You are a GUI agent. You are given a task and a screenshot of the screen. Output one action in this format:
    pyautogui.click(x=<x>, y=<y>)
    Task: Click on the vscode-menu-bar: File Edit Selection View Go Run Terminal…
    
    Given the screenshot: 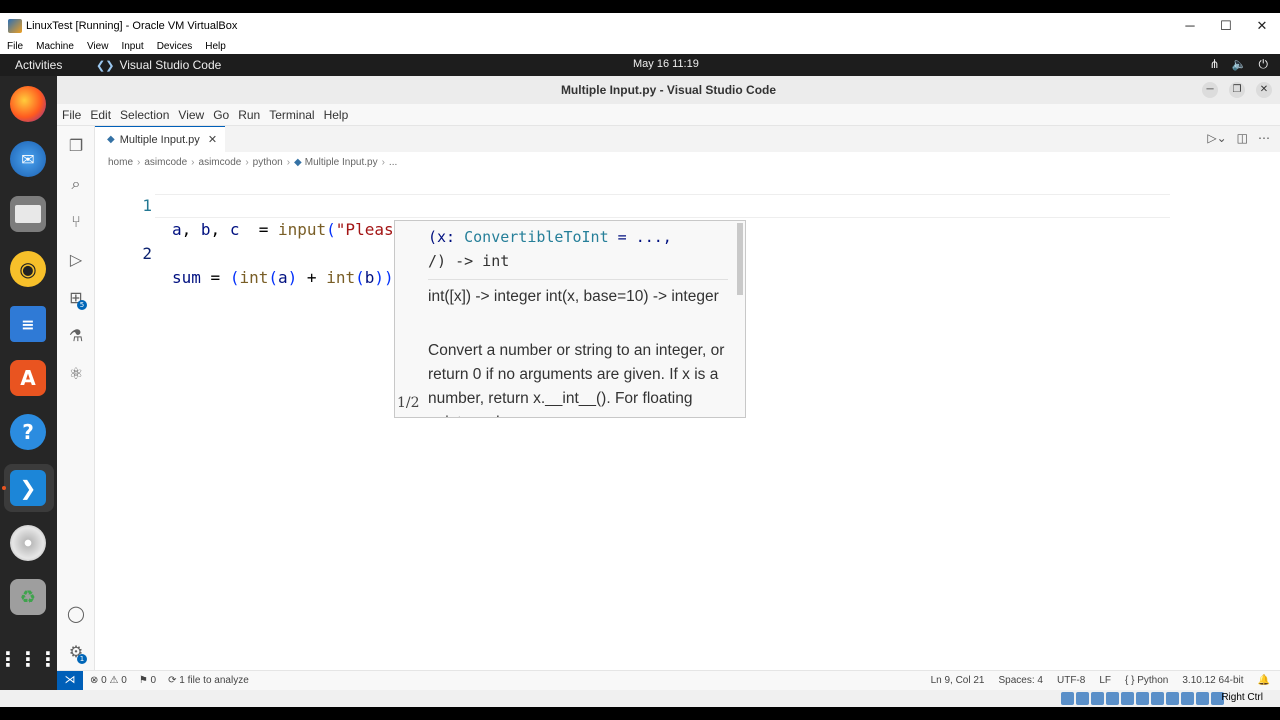 What is the action you would take?
    pyautogui.click(x=668, y=115)
    